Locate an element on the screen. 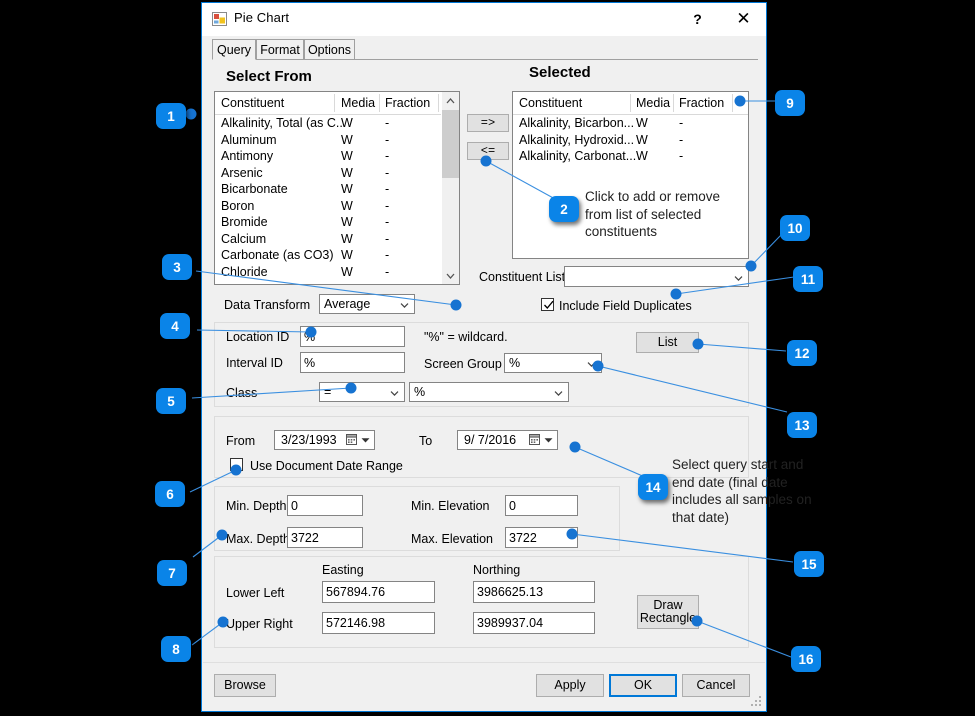  location-id-input: % is located at coordinates (352, 336).